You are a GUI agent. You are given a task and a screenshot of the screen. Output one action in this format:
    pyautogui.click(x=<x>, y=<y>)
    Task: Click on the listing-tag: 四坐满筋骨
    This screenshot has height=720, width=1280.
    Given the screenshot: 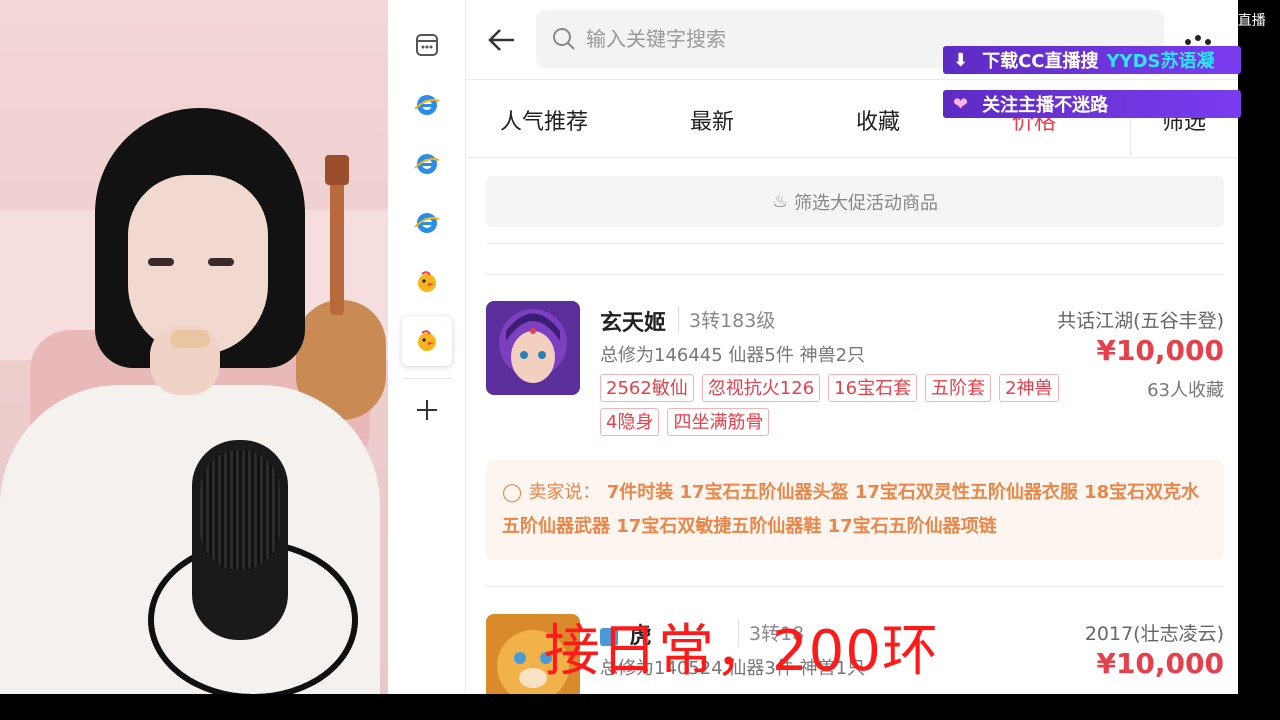 What is the action you would take?
    pyautogui.click(x=718, y=422)
    